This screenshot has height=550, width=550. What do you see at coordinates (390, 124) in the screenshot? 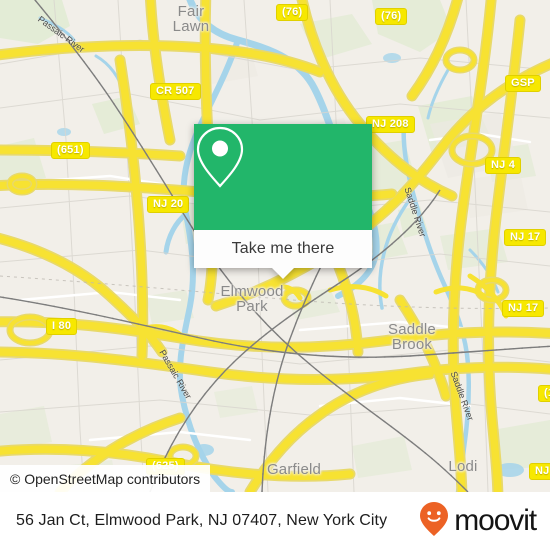
I see `road-shield-nj-208: NJ 208` at bounding box center [390, 124].